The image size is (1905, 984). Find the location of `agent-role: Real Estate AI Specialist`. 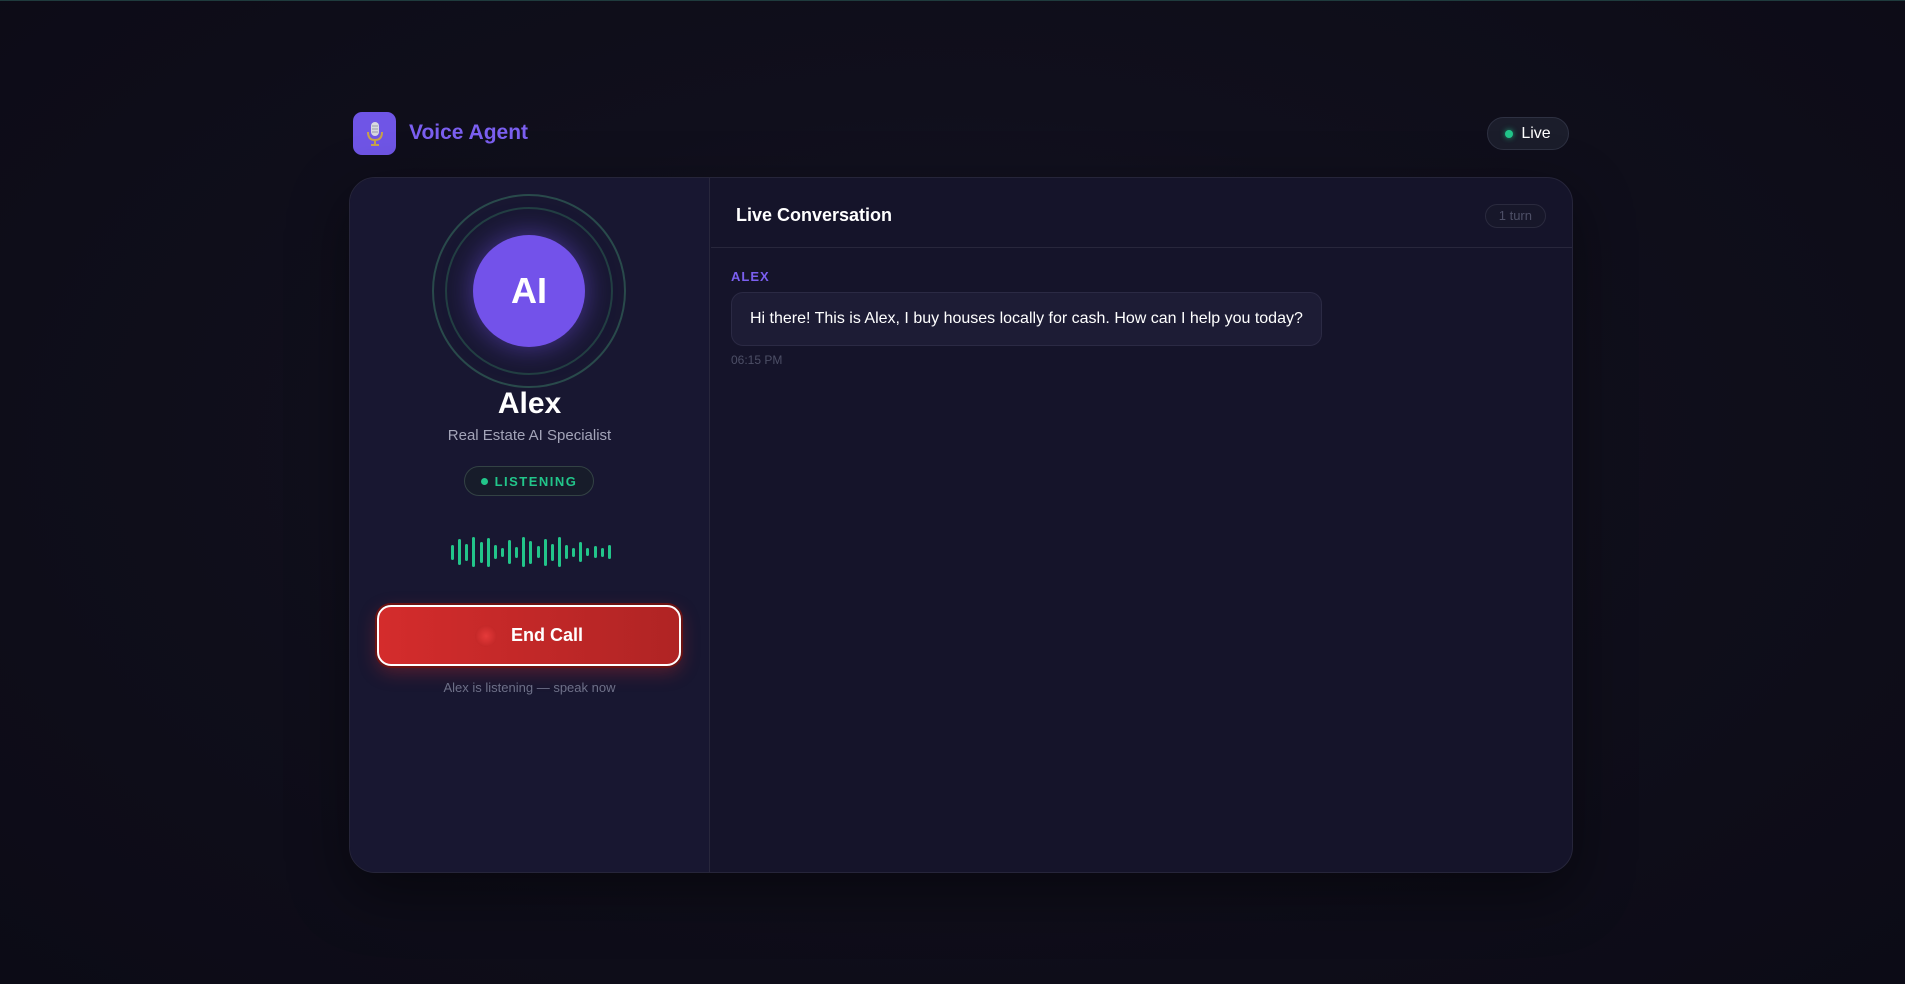

agent-role: Real Estate AI Specialist is located at coordinates (529, 435).